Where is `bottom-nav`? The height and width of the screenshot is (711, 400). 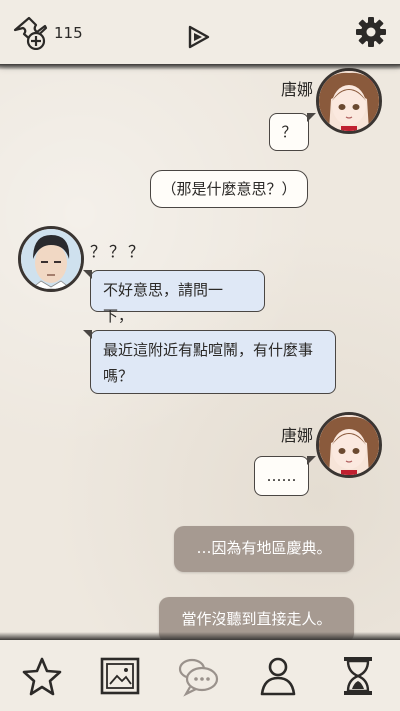 bottom-nav is located at coordinates (200, 671).